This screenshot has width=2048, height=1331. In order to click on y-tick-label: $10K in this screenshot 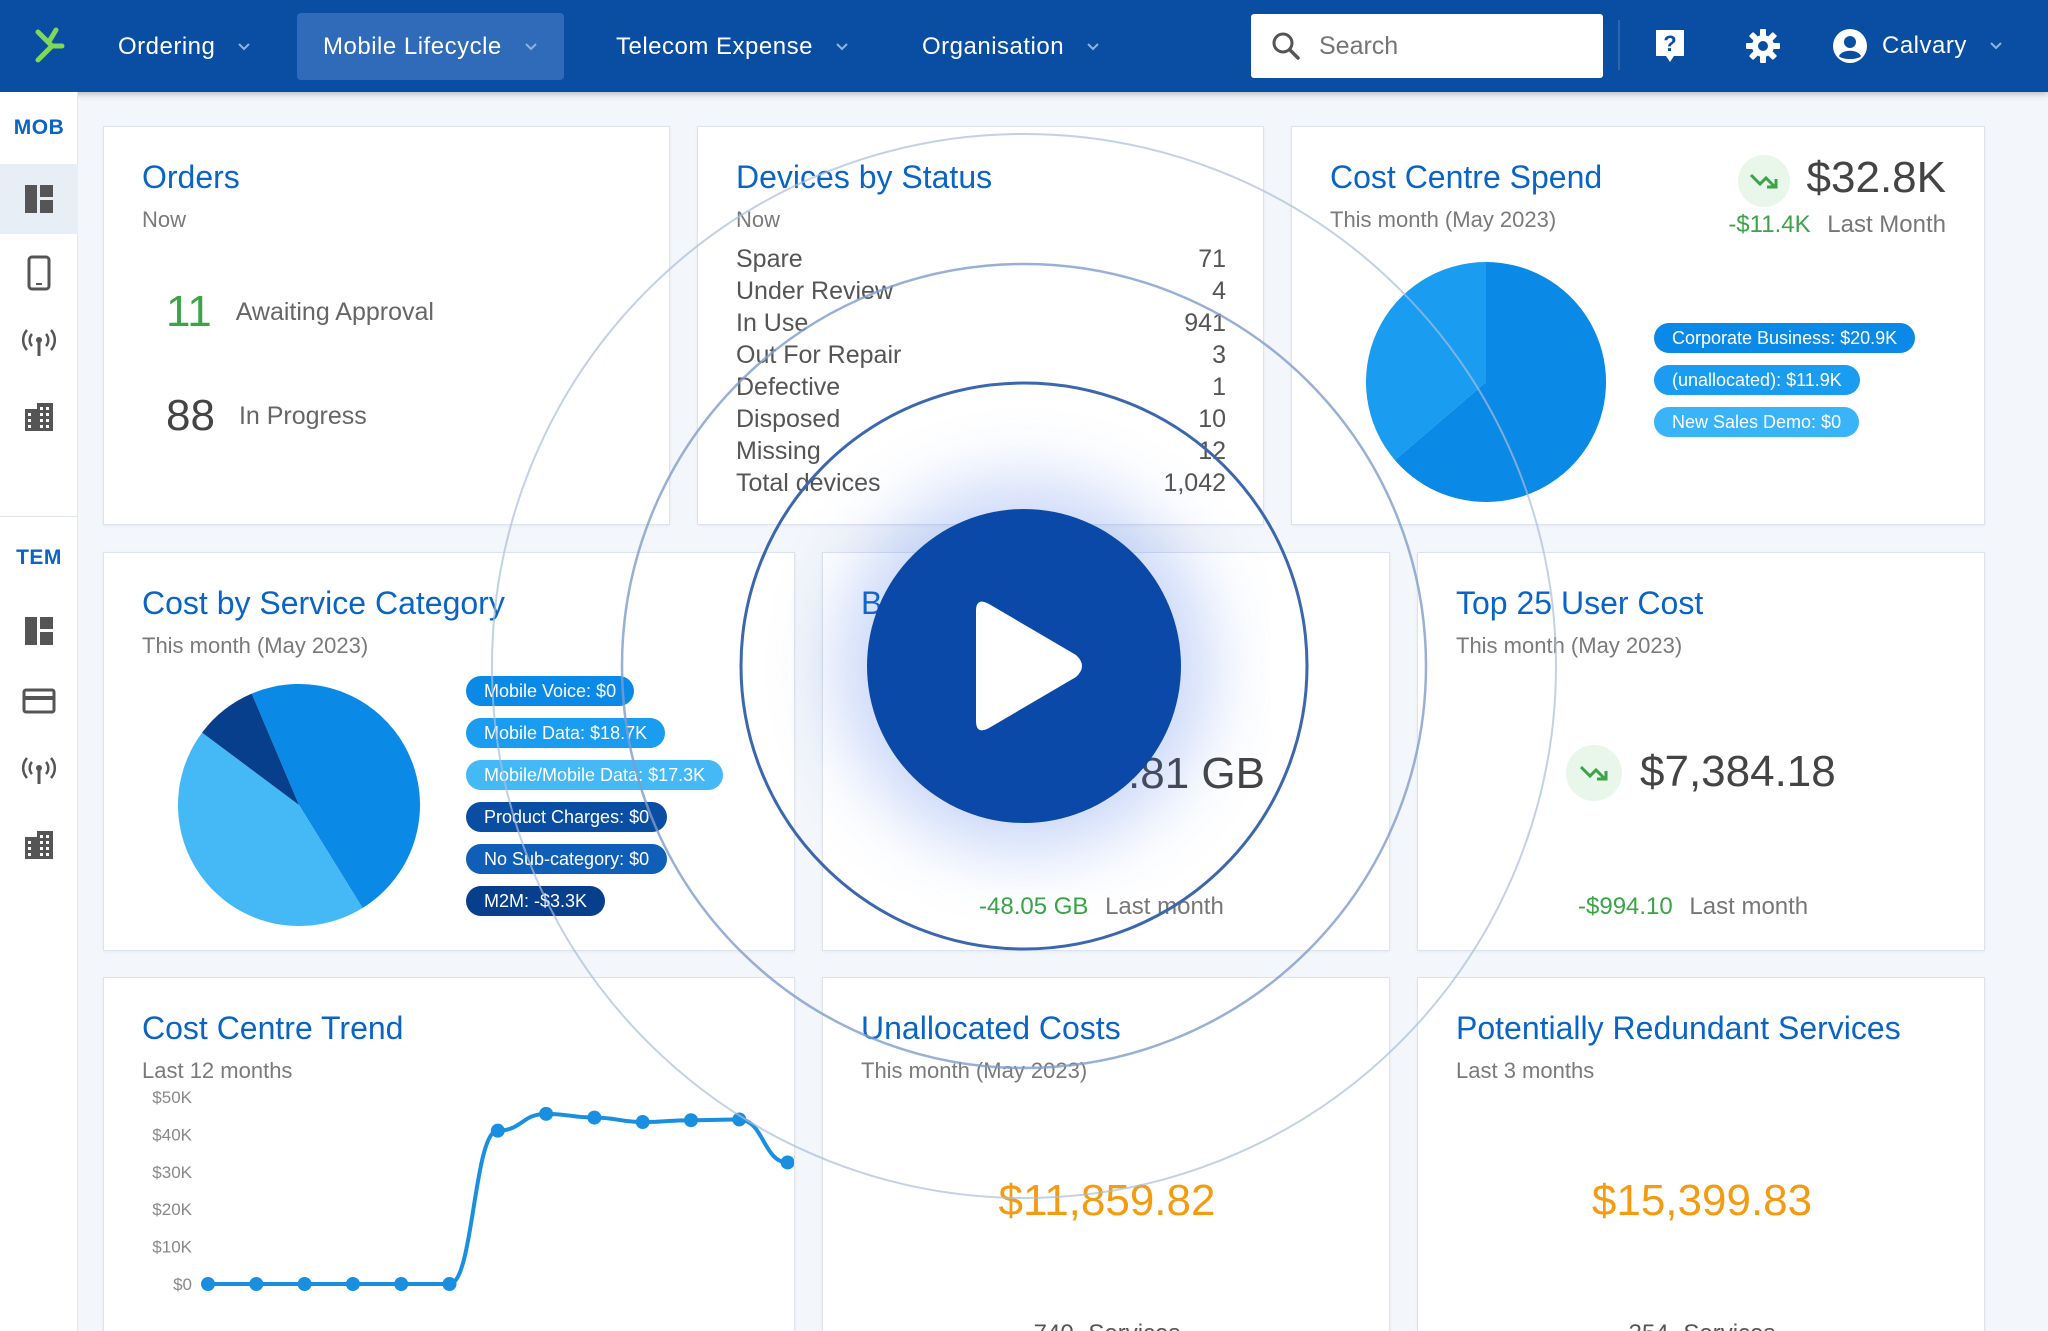, I will do `click(172, 1247)`.